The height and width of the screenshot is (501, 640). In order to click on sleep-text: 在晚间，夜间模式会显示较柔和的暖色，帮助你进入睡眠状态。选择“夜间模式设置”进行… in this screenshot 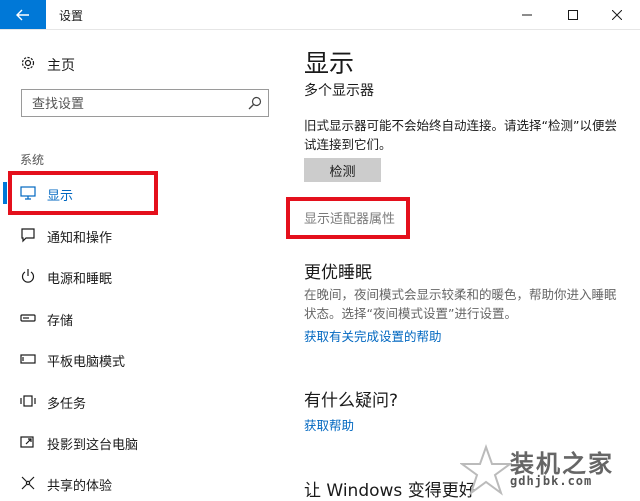, I will do `click(460, 304)`.